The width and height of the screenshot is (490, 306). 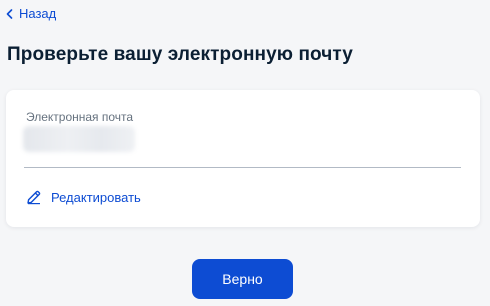 What do you see at coordinates (34, 197) in the screenshot?
I see `pencil-icon` at bounding box center [34, 197].